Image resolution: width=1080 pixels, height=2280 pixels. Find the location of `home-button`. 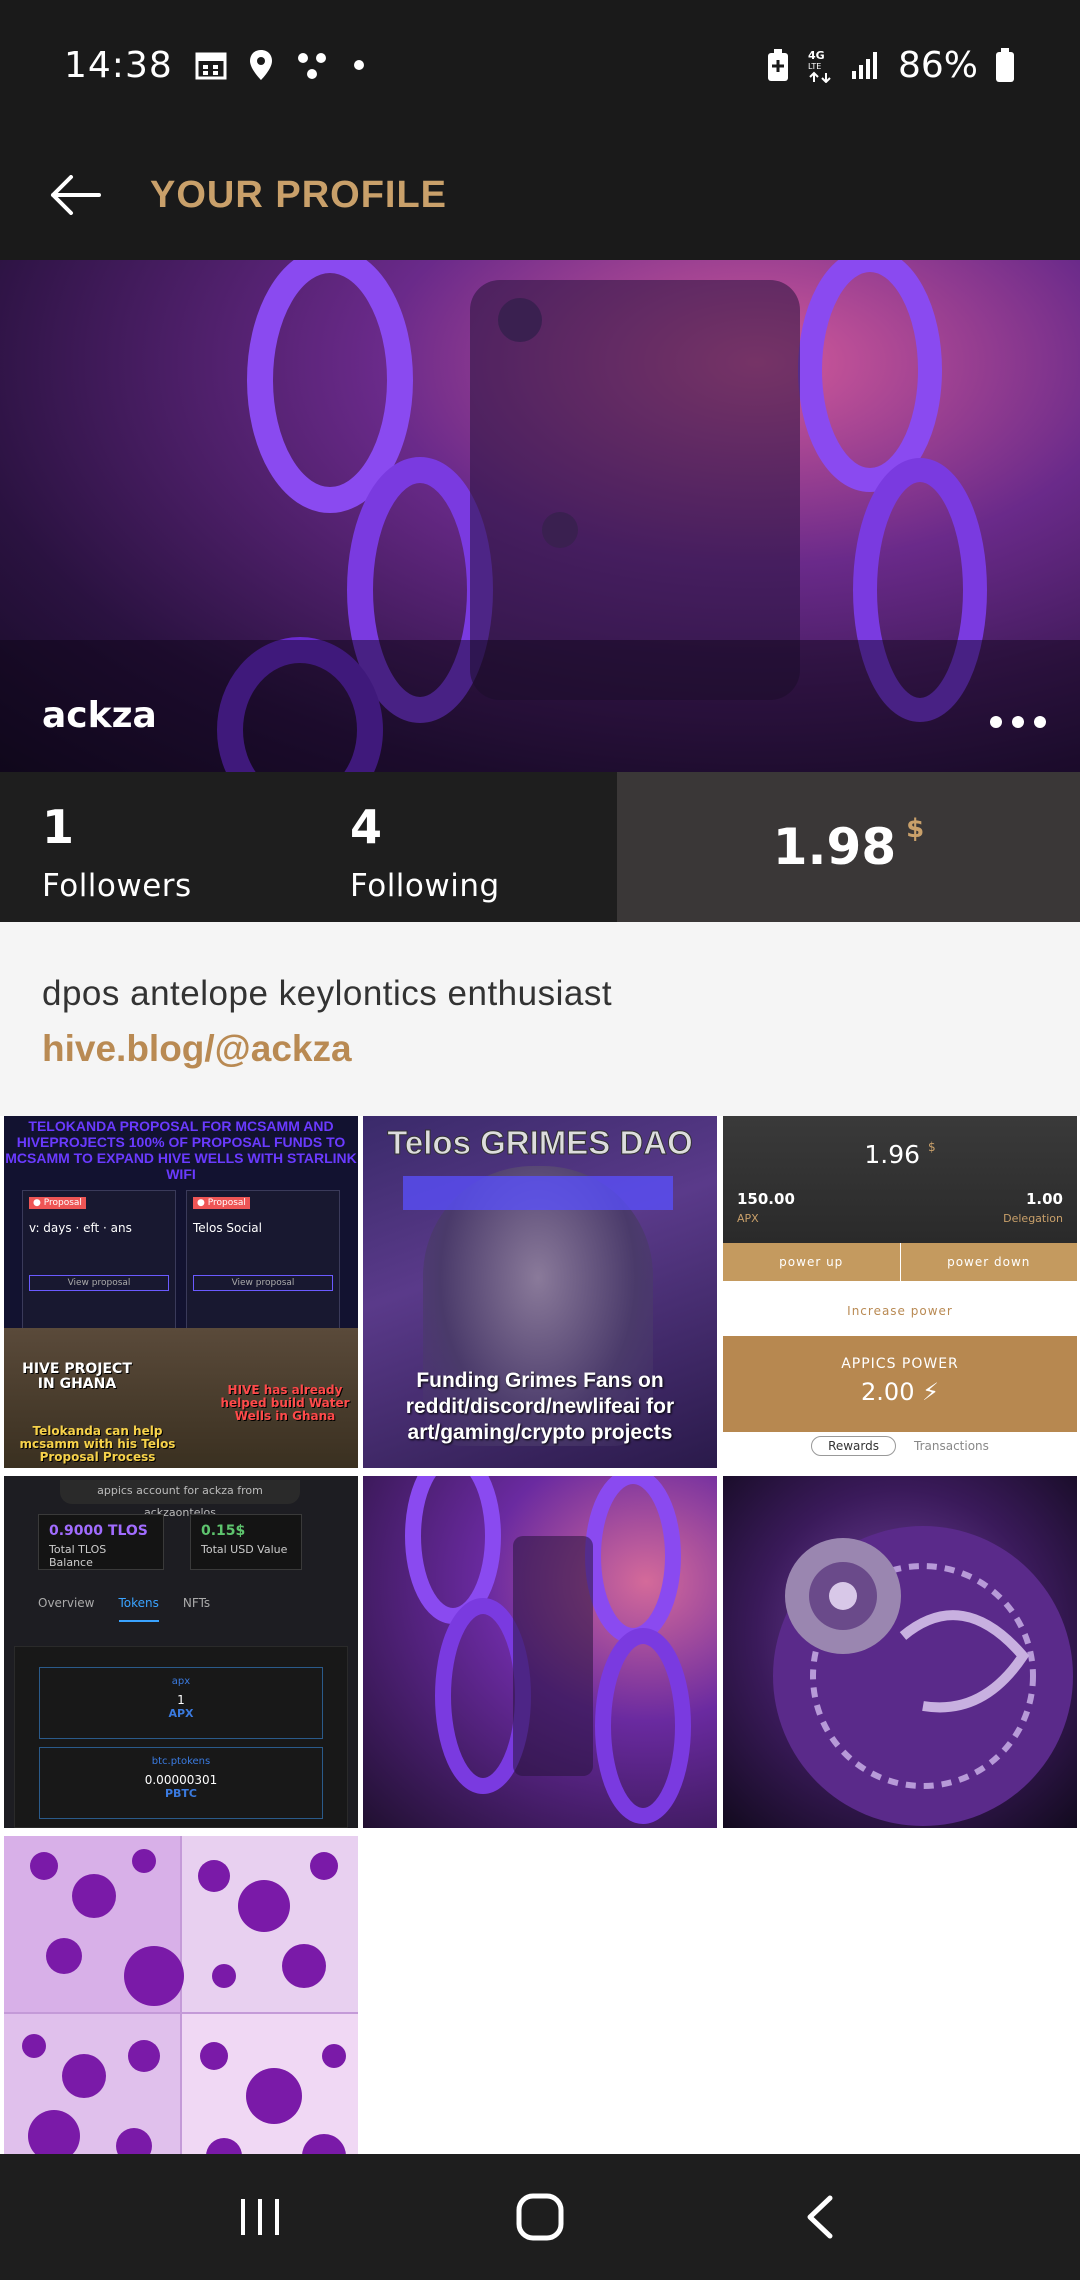

home-button is located at coordinates (540, 2217).